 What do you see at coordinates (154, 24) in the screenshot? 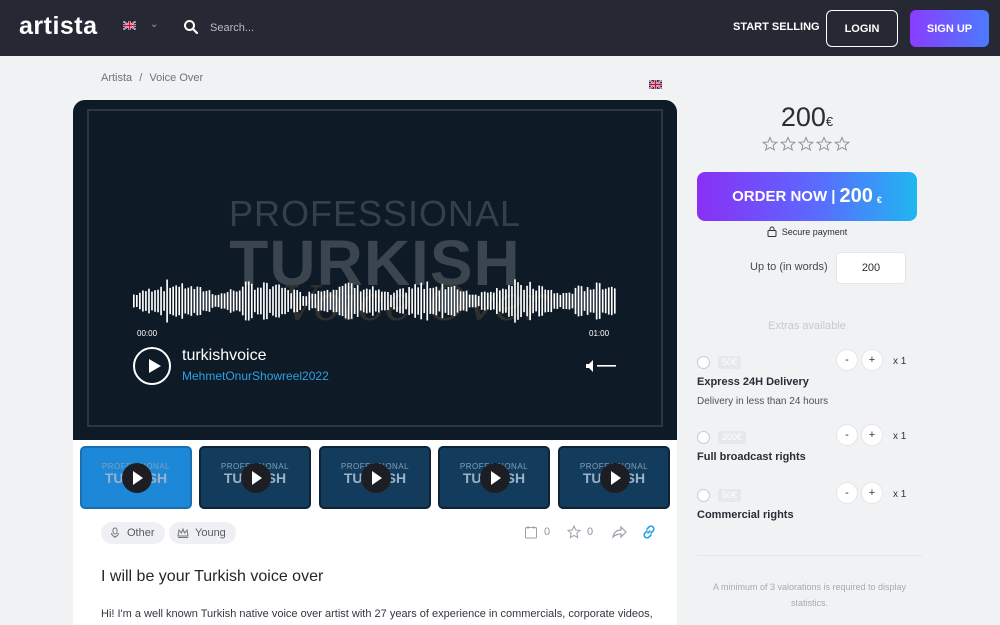
I see `chevron-down-icon: ⌄` at bounding box center [154, 24].